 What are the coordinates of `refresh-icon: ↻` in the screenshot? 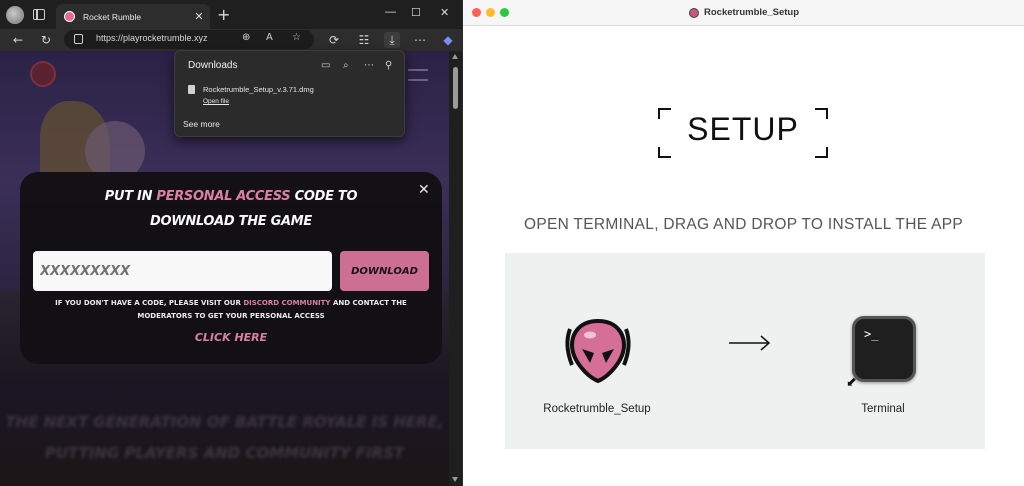 It's located at (46, 40).